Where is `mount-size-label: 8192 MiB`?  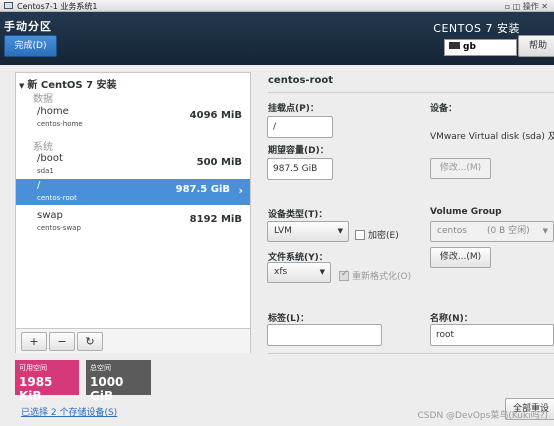
mount-size-label: 8192 MiB is located at coordinates (215, 219).